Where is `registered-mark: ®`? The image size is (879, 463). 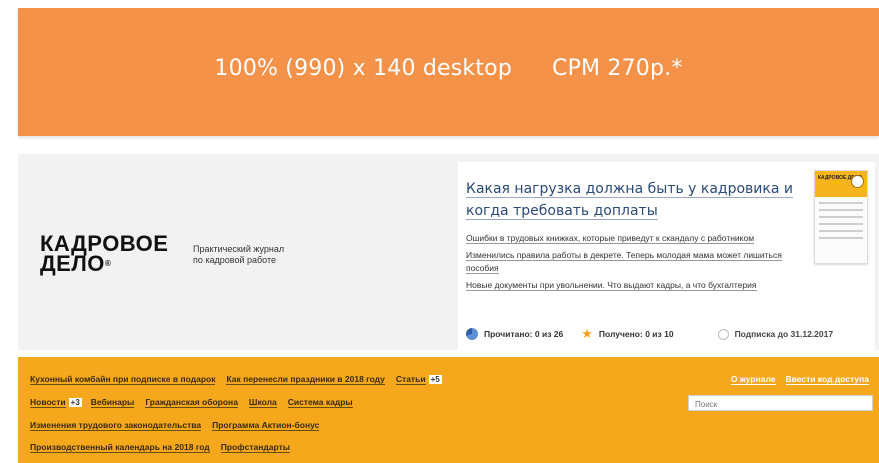
registered-mark: ® is located at coordinates (108, 263).